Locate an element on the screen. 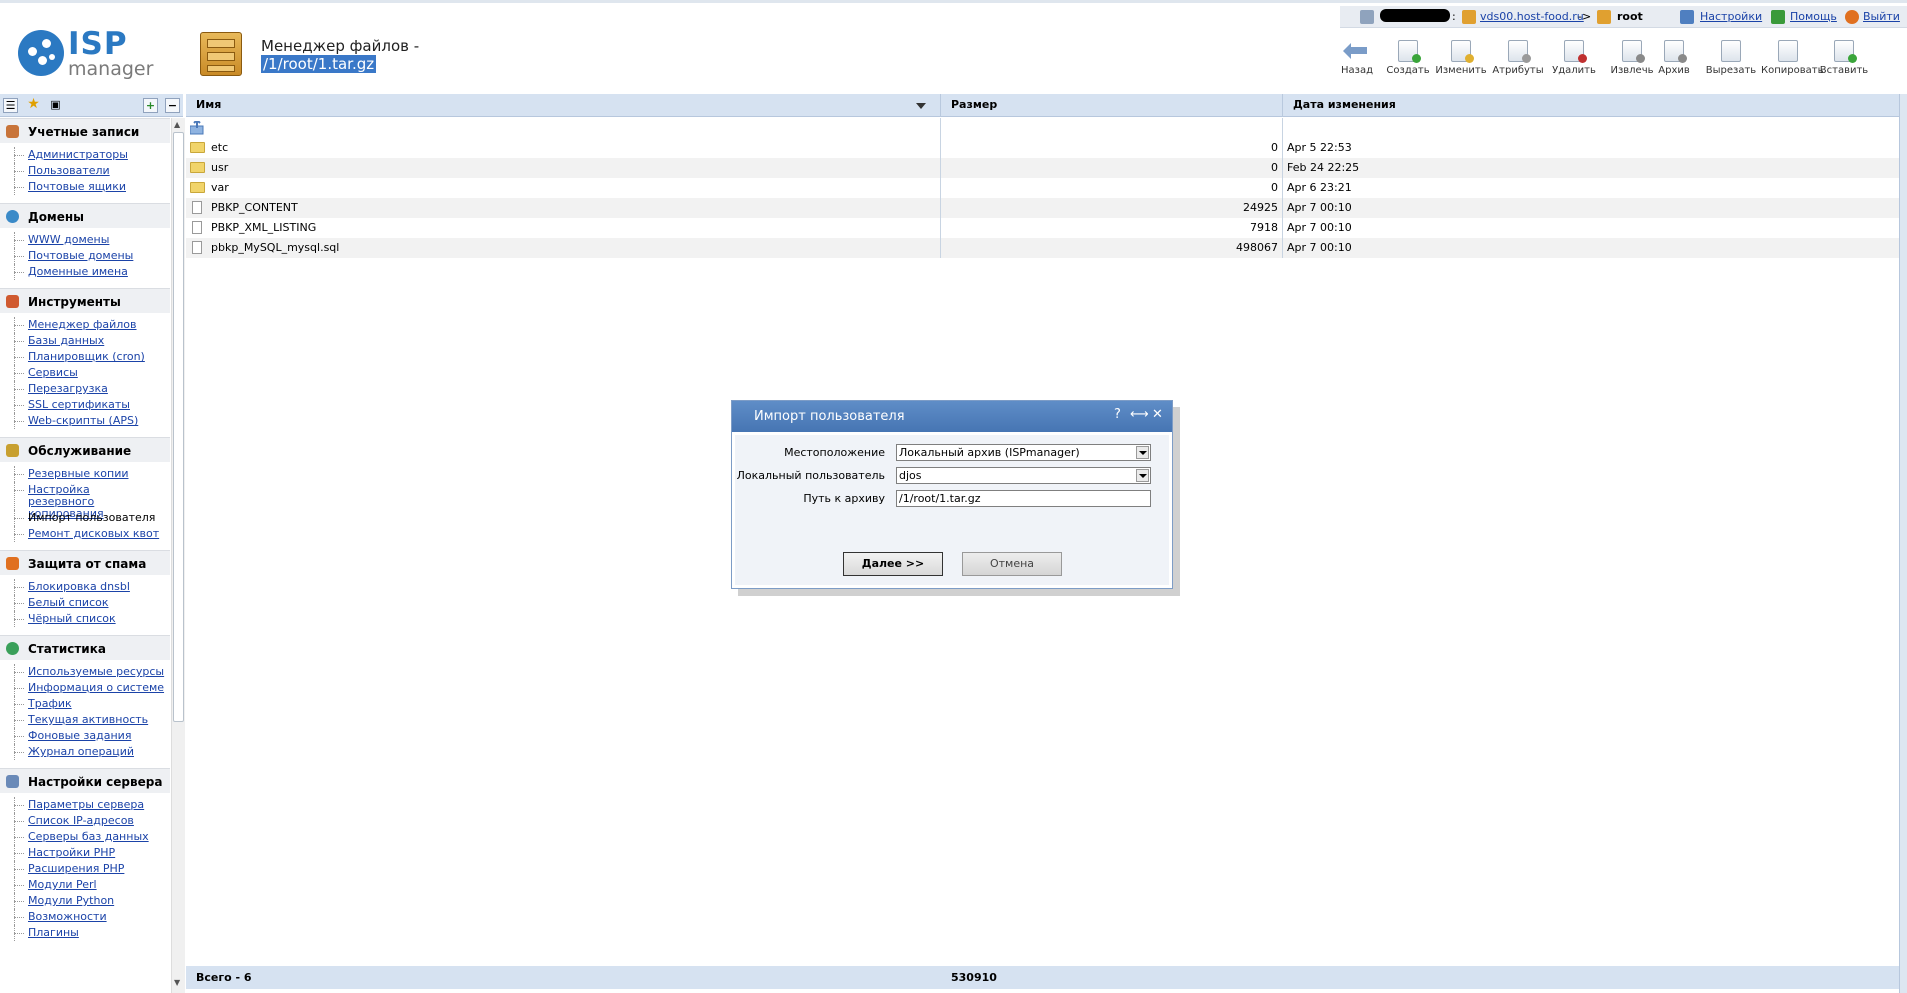  sidebar-group-header: Настройки сервера is located at coordinates (85, 780).